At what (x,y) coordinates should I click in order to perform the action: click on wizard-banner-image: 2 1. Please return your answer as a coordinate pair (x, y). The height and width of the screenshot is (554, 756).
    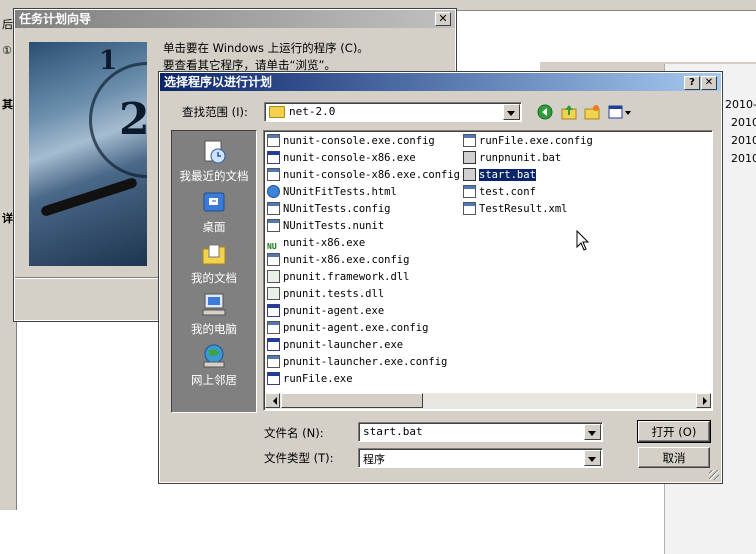
    Looking at the image, I should click on (88, 154).